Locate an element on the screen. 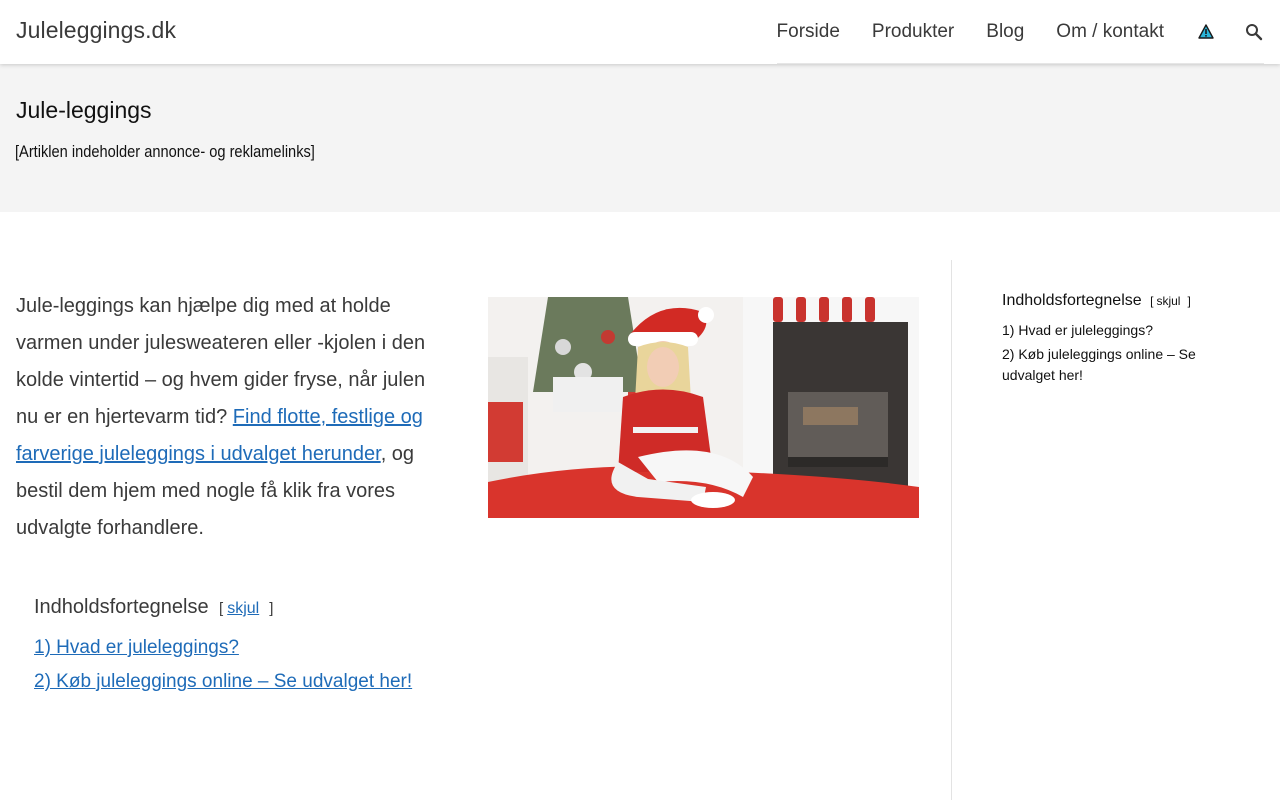  sidebar-divider is located at coordinates (951, 530).